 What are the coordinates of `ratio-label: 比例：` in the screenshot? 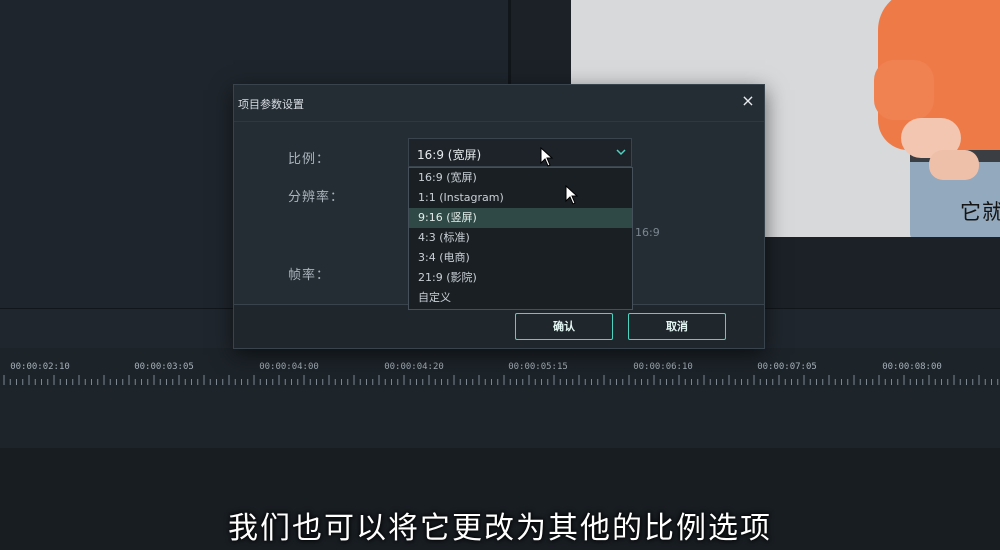 It's located at (309, 159).